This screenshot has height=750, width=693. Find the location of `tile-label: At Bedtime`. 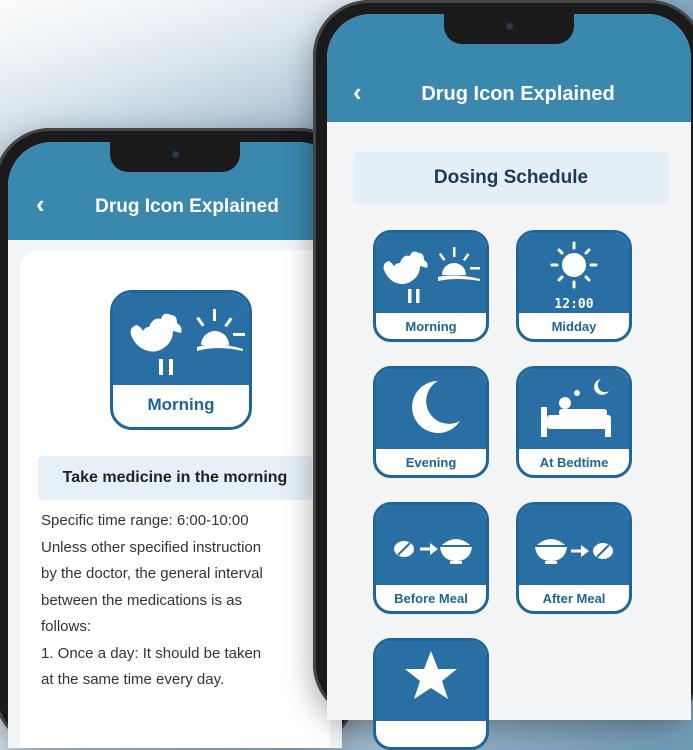

tile-label: At Bedtime is located at coordinates (574, 462).